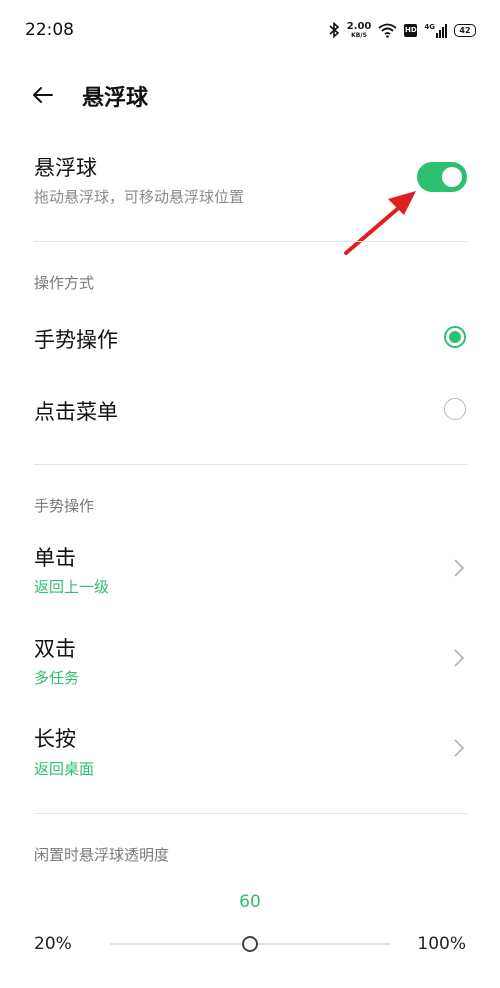  Describe the element at coordinates (334, 30) in the screenshot. I see `bluetooth-icon` at that location.